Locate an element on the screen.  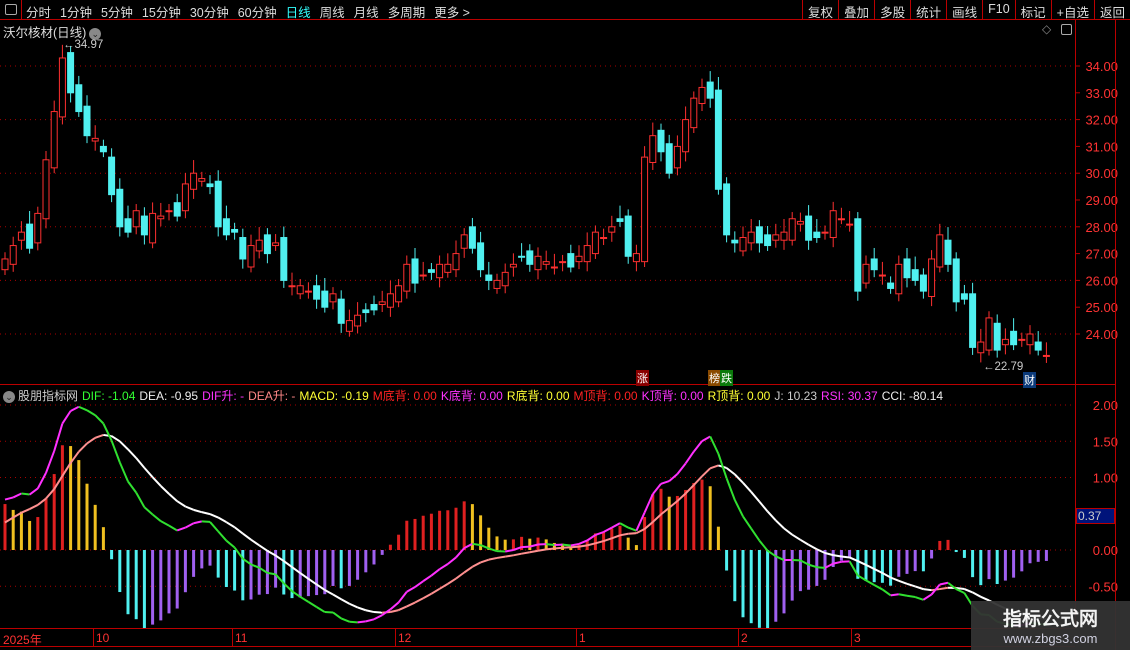
pane-divider is located at coordinates (557, 384).